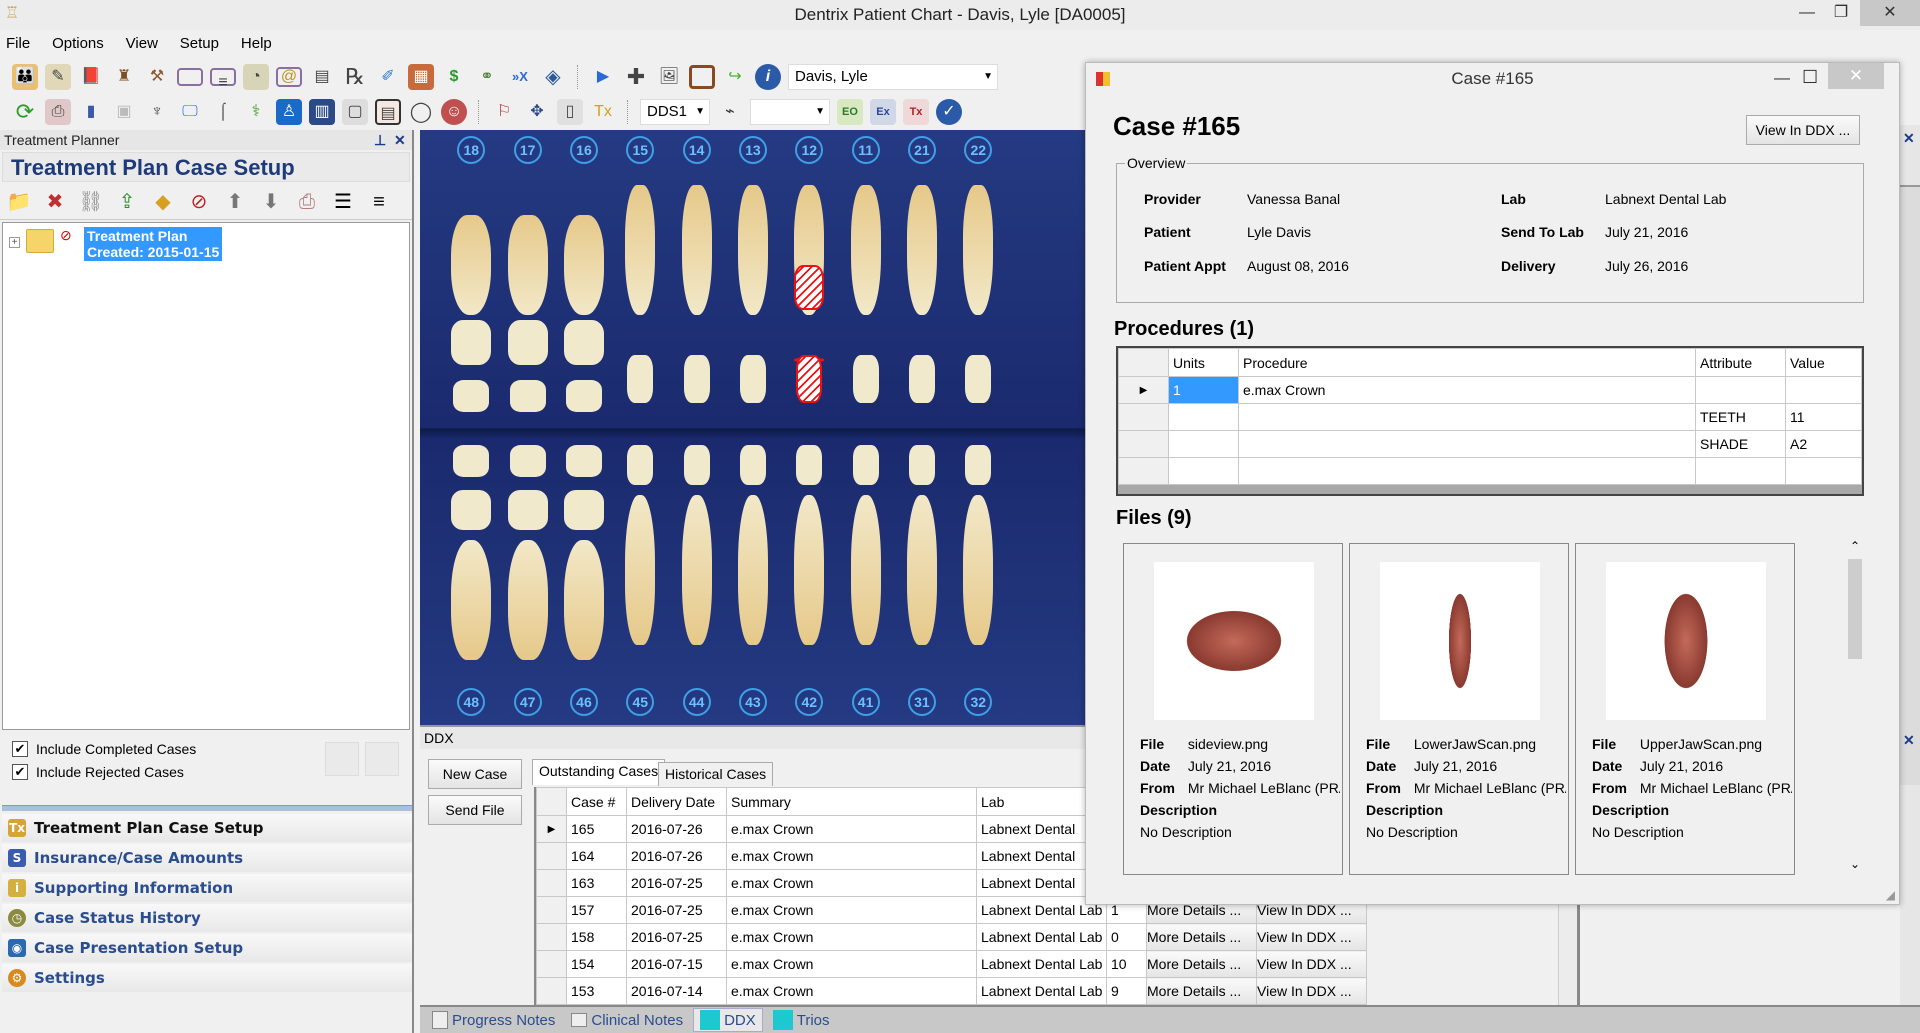 This screenshot has width=1920, height=1033. What do you see at coordinates (207, 888) in the screenshot?
I see `nav-supporting-information: i Supporting Information` at bounding box center [207, 888].